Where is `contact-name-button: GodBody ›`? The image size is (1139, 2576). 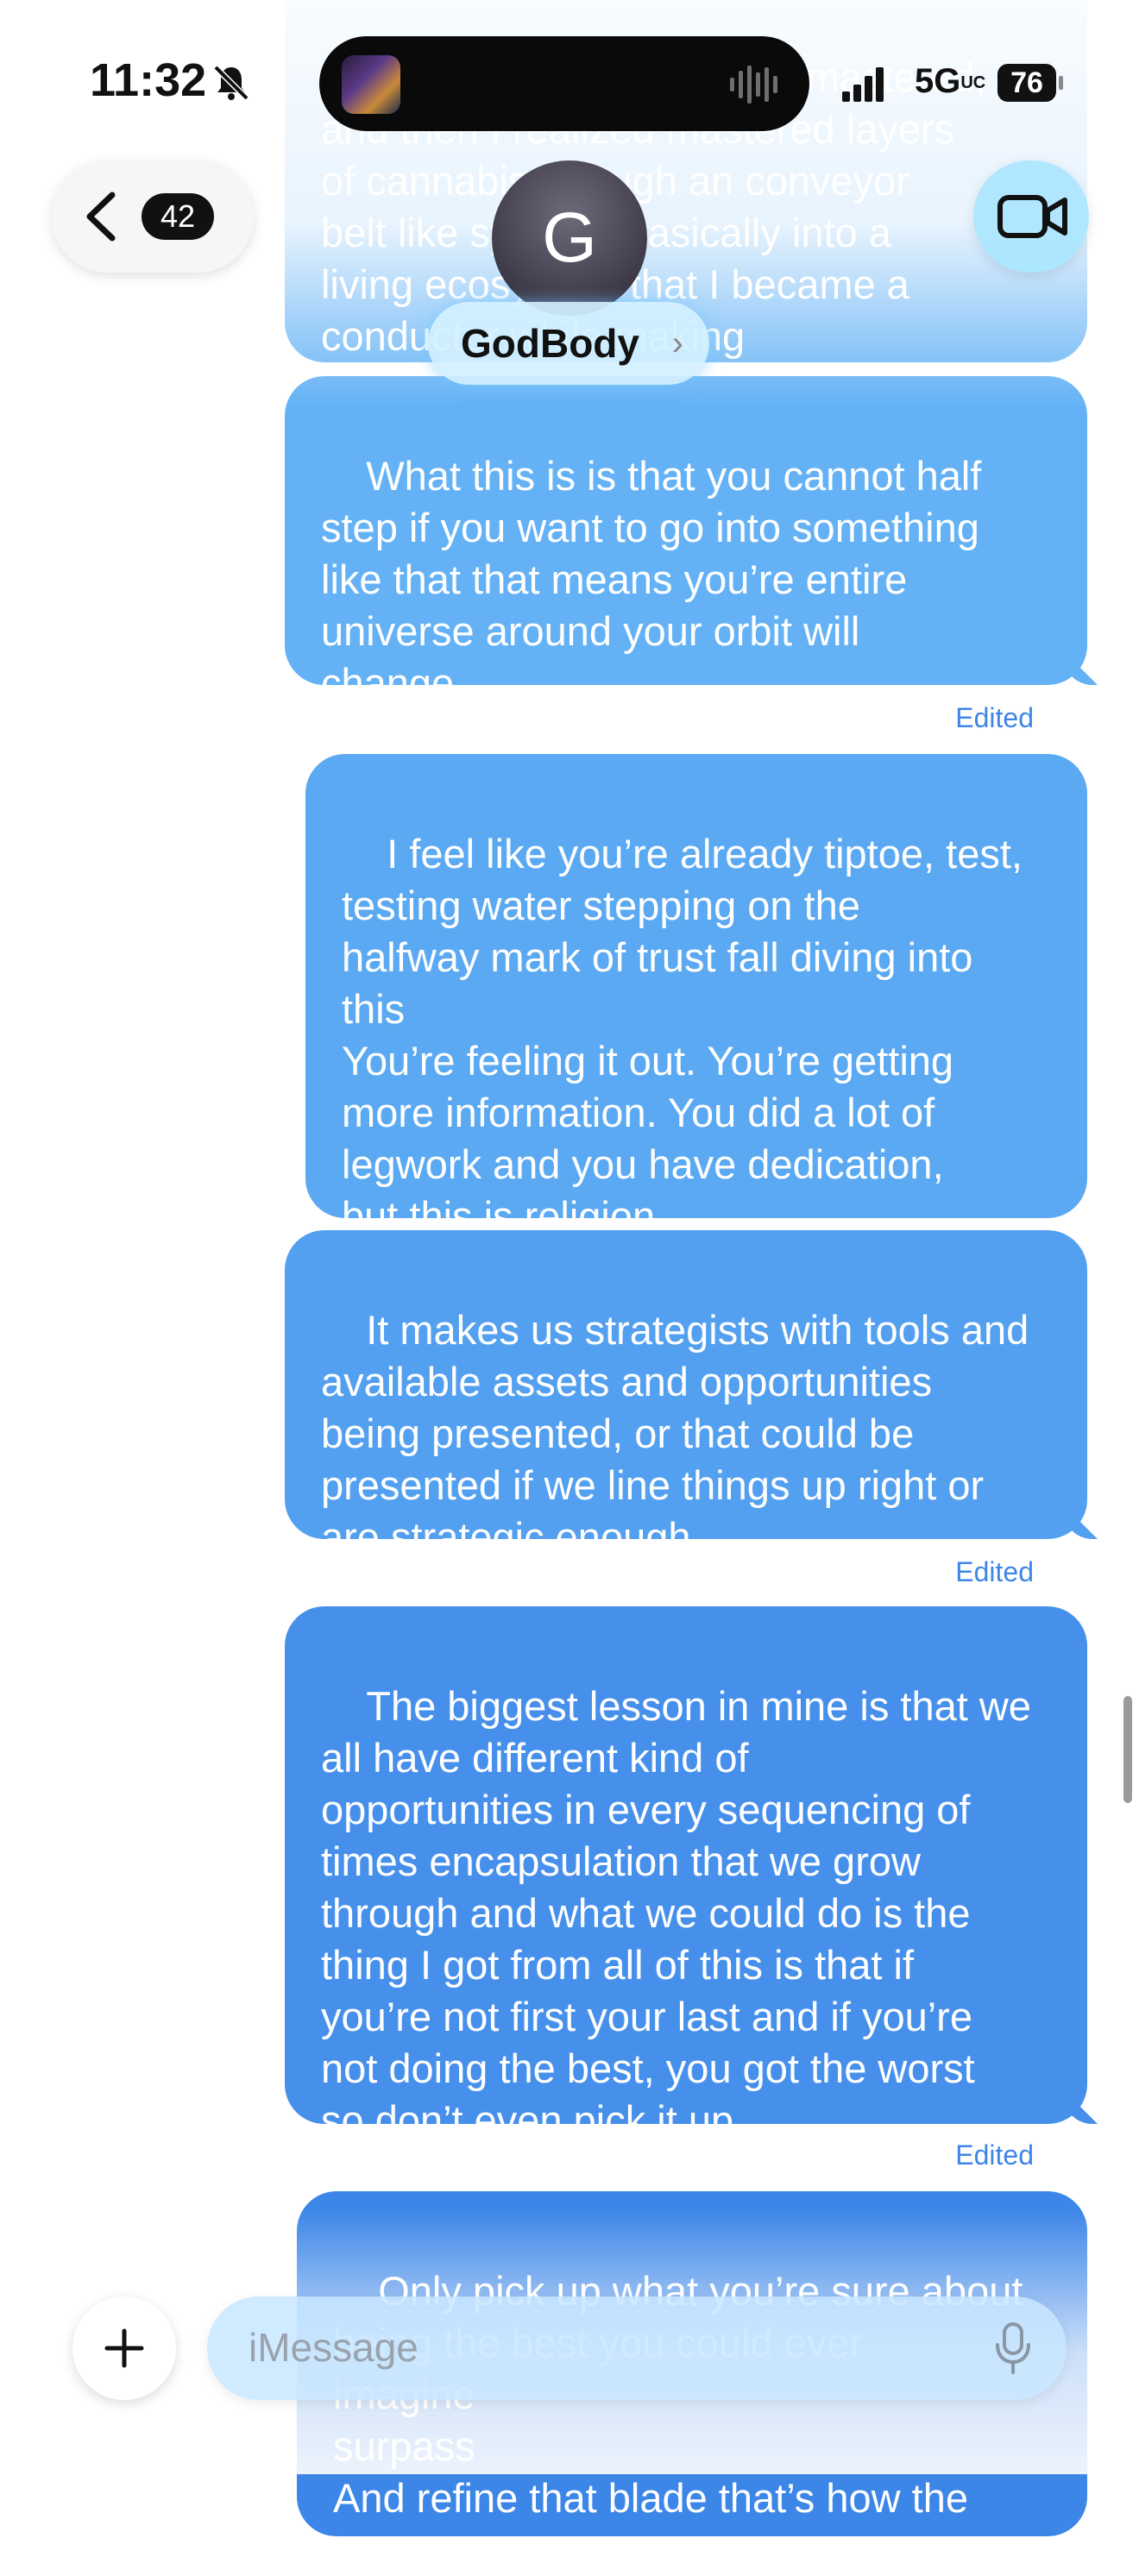 contact-name-button: GodBody › is located at coordinates (568, 343).